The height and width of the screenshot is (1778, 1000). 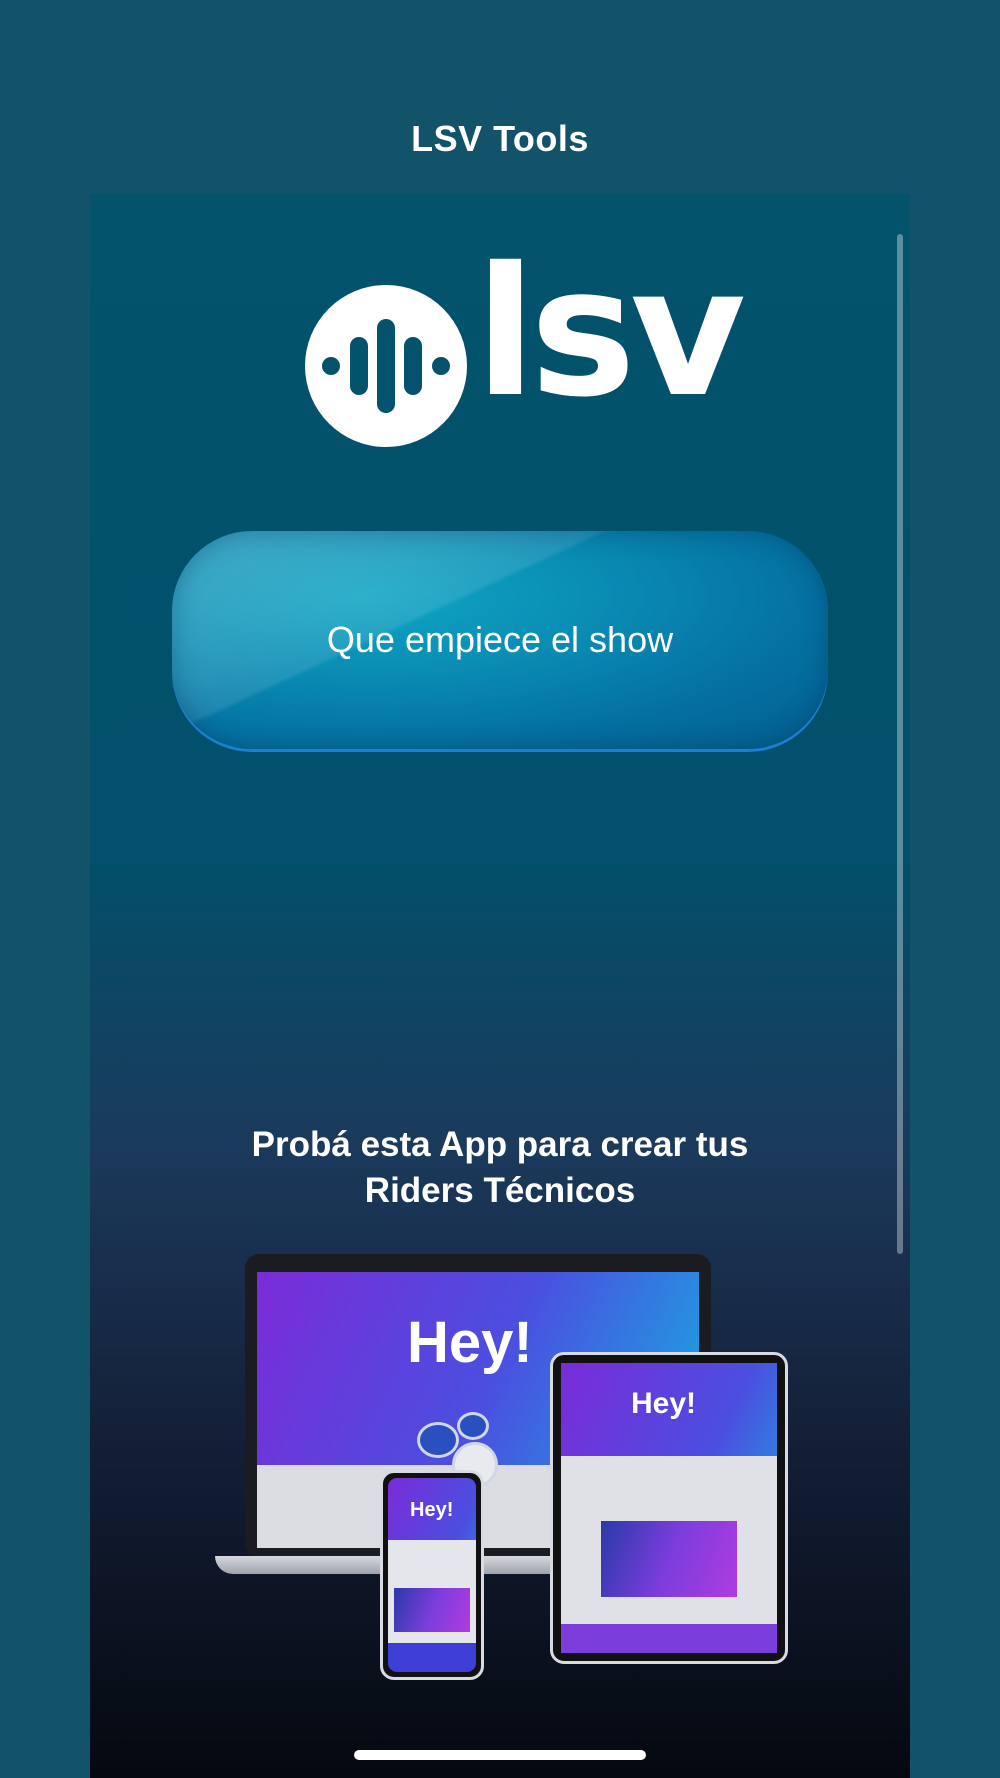 I want to click on phone-hey-heading: Hey!, so click(x=432, y=1510).